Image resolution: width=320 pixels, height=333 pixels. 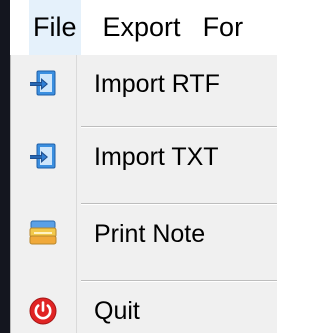 I want to click on menubar-export: Export, so click(x=142, y=27).